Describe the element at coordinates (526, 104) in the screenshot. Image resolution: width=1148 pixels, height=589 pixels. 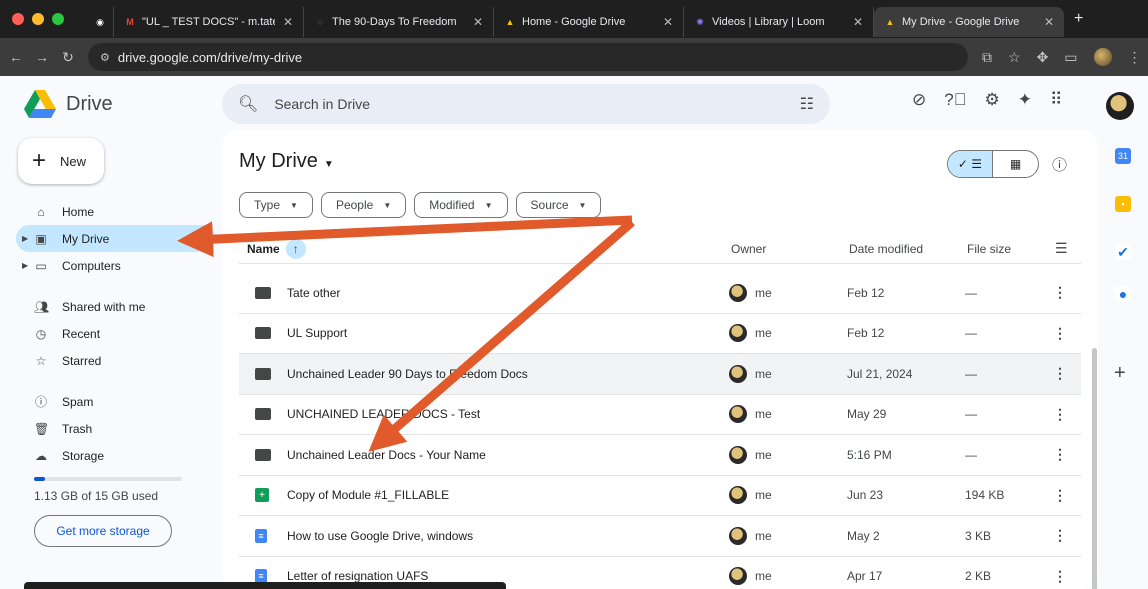
I see `search-input: 🔍︎ Search in Drive ☷` at that location.